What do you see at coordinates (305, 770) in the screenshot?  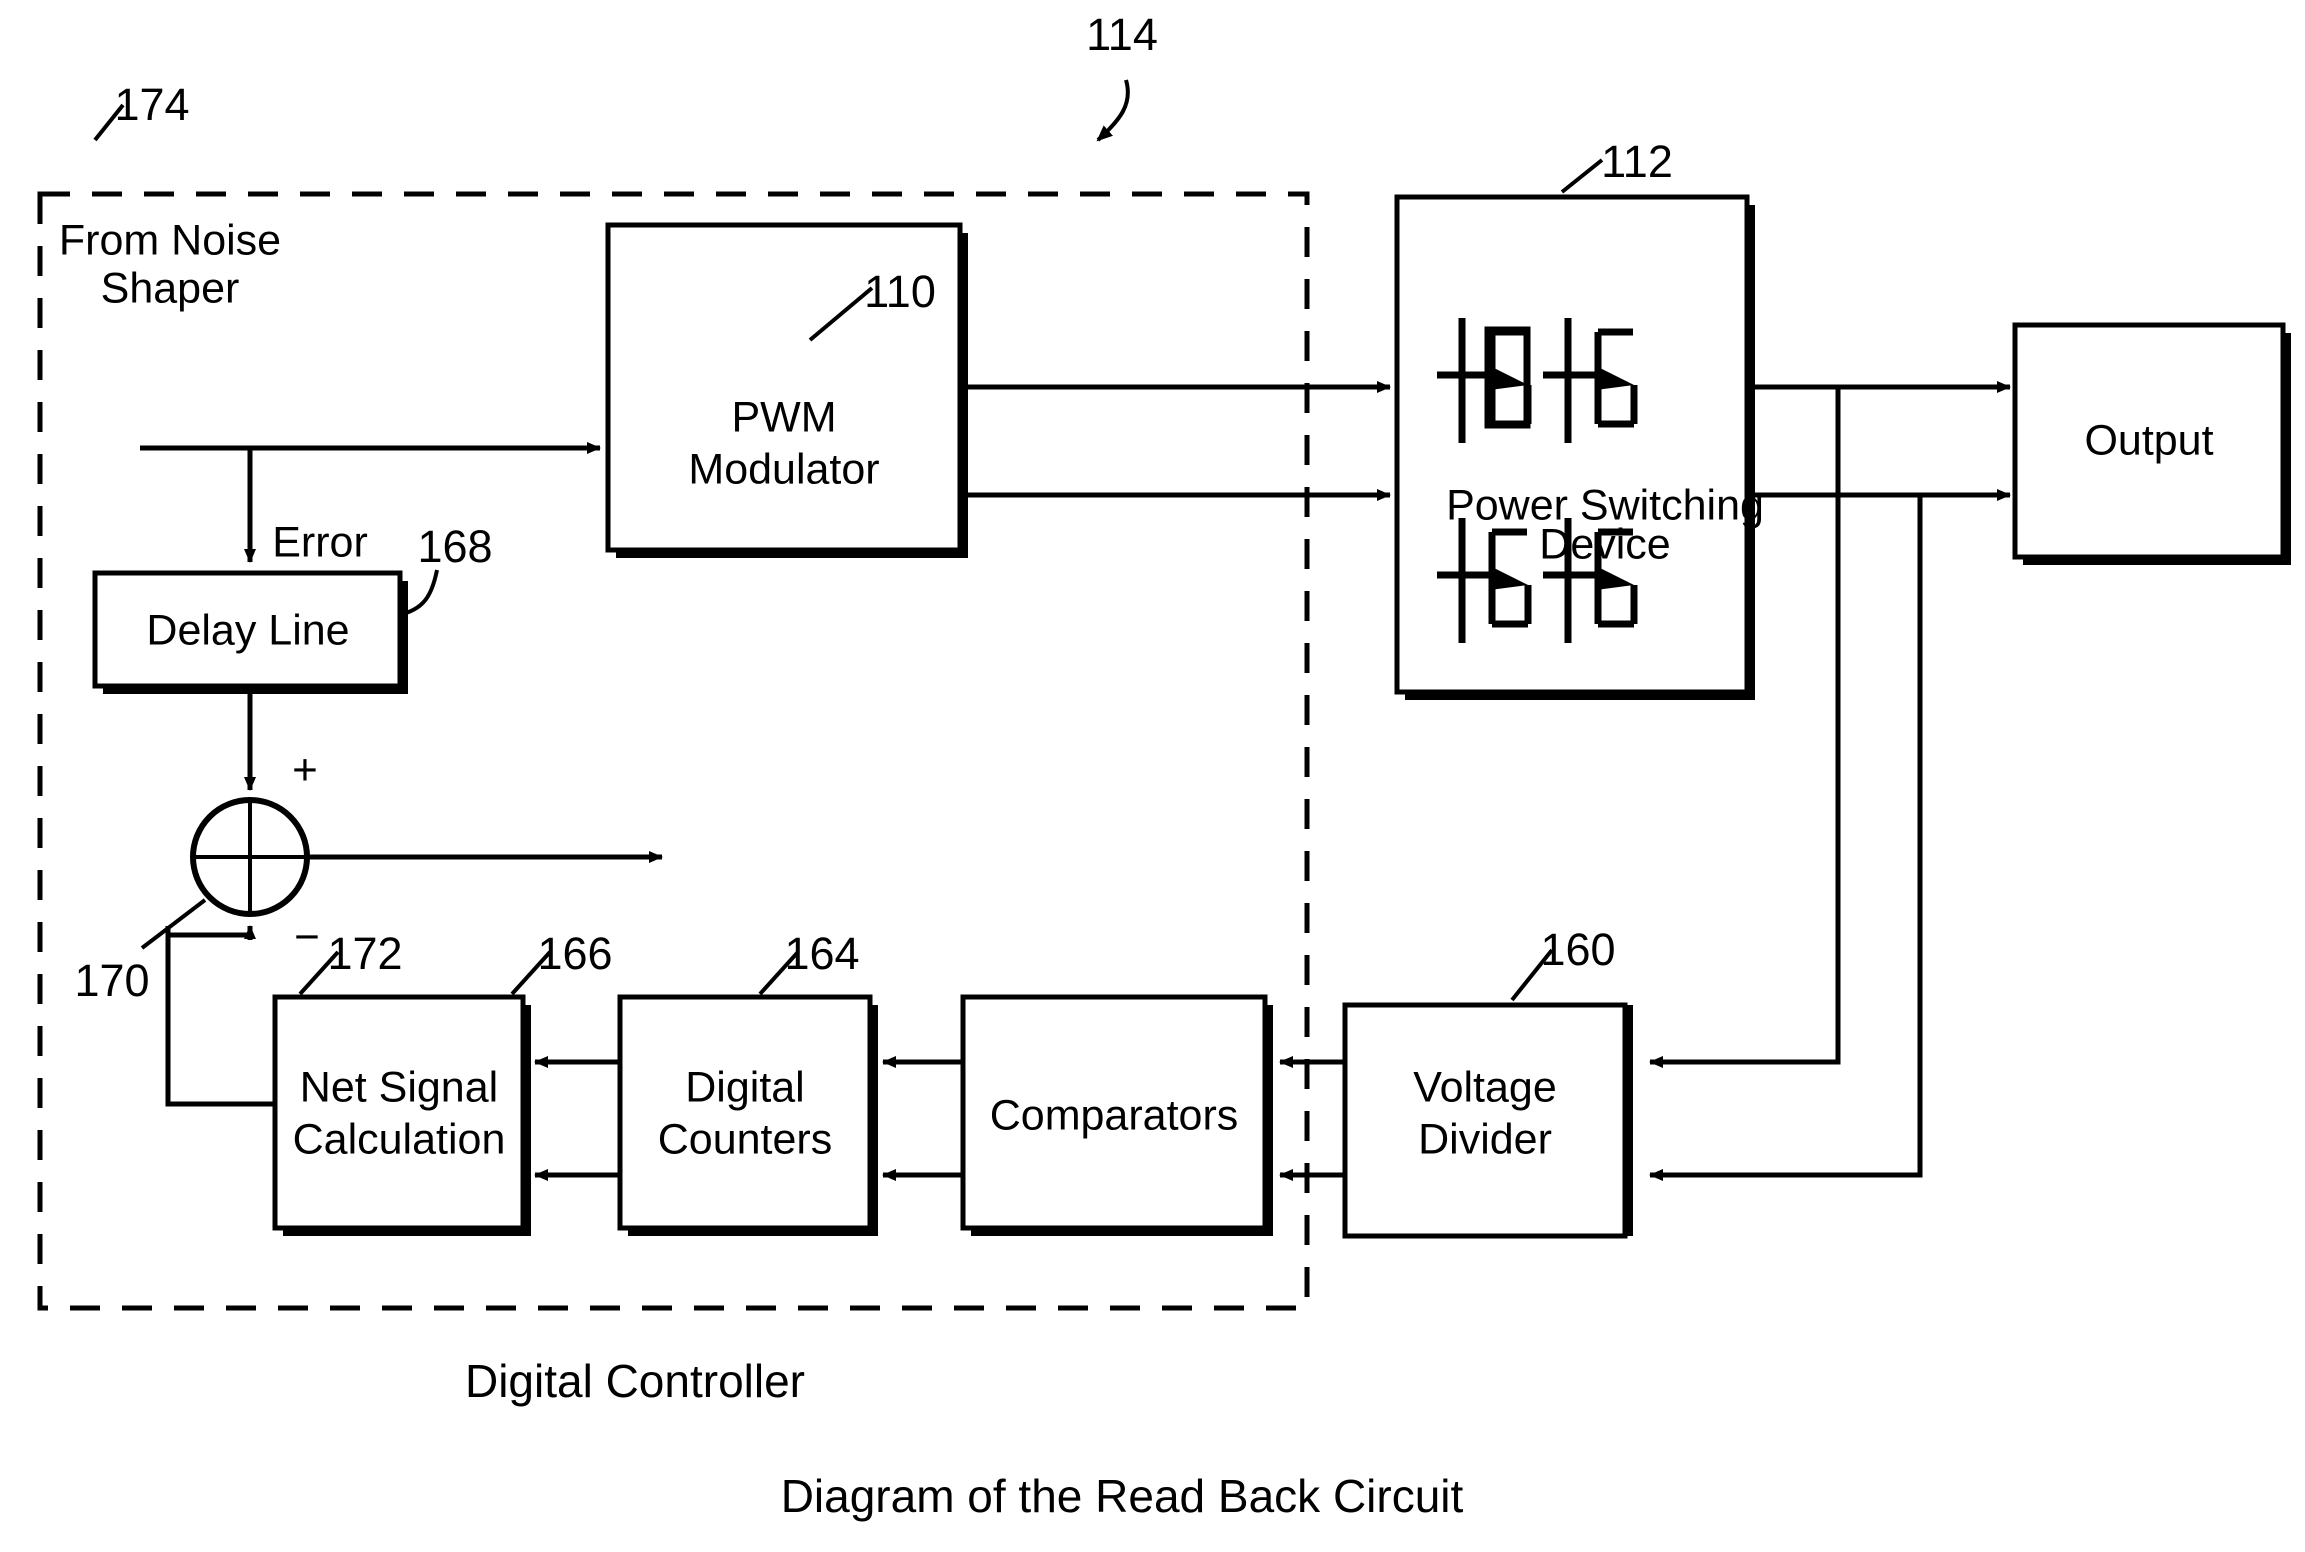 I see `plus-sign-label: +` at bounding box center [305, 770].